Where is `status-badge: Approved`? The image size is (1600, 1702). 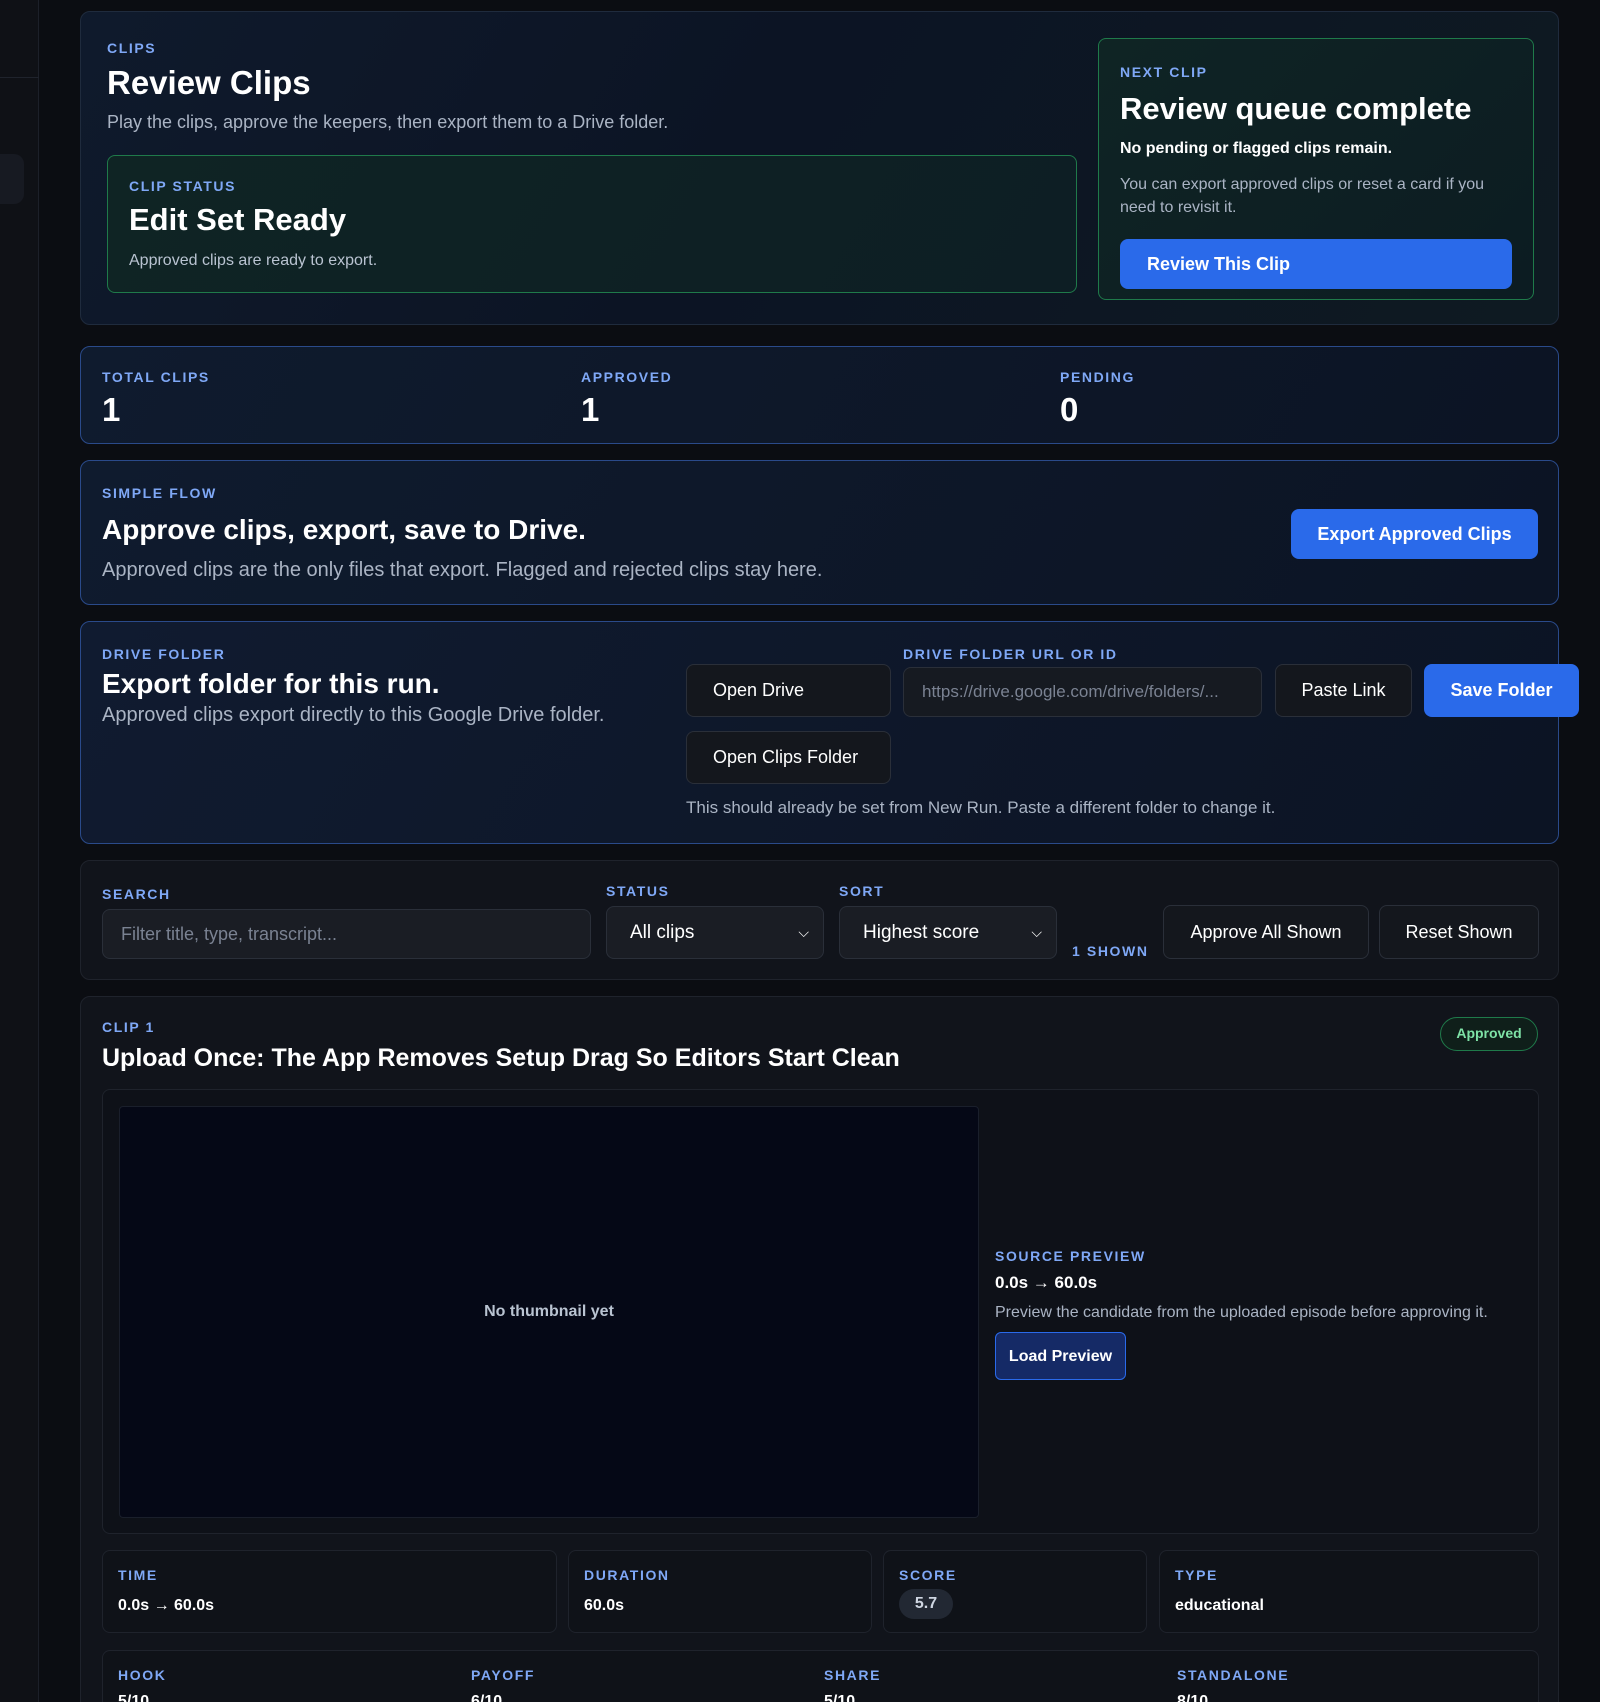 status-badge: Approved is located at coordinates (1489, 1034).